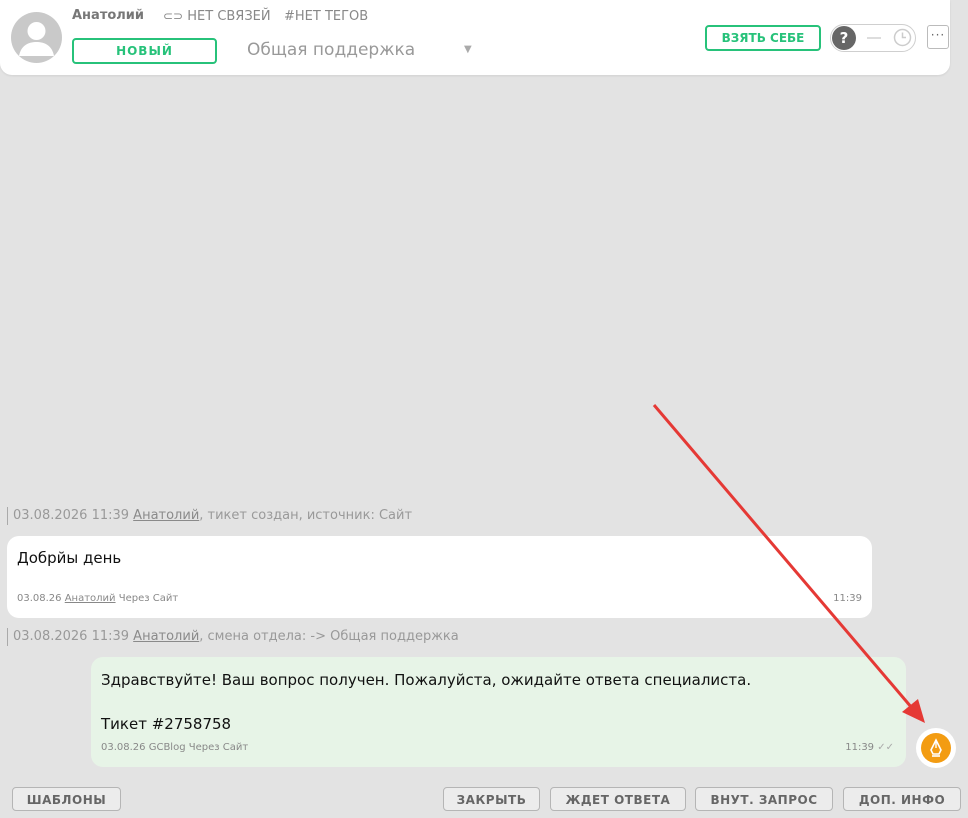  I want to click on toggle-track, so click(874, 38).